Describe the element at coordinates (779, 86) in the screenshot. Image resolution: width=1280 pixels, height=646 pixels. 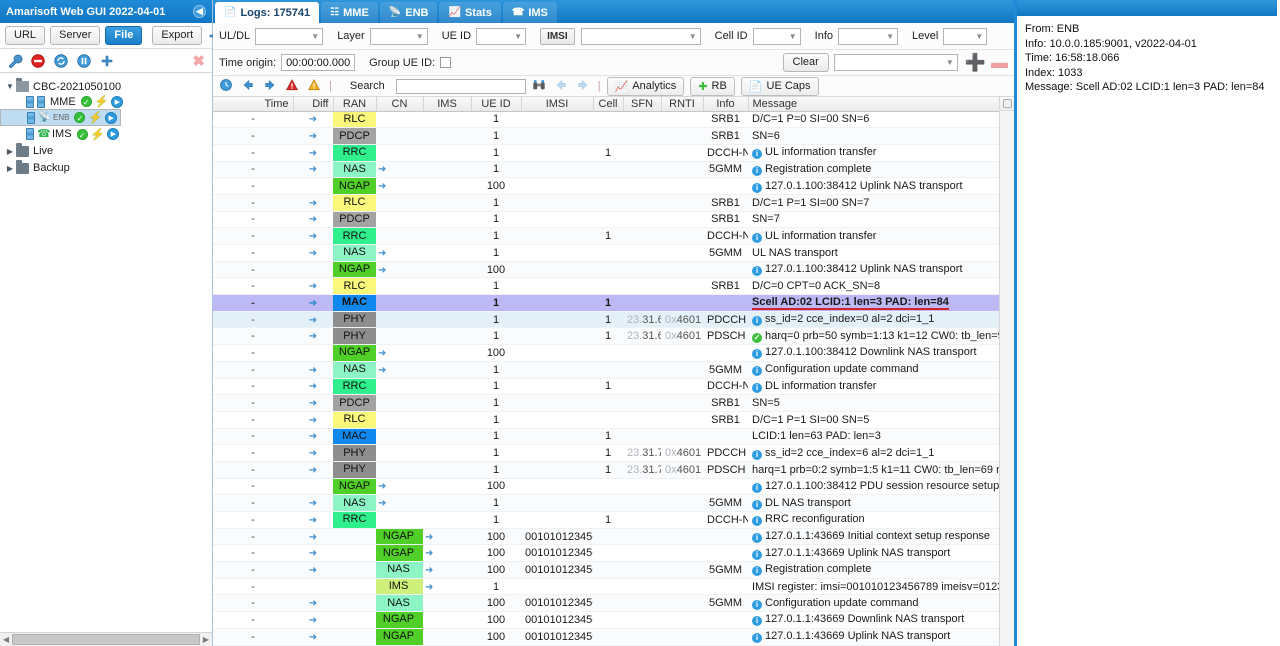
I see `ue-caps-button: 📄 UE Caps` at that location.